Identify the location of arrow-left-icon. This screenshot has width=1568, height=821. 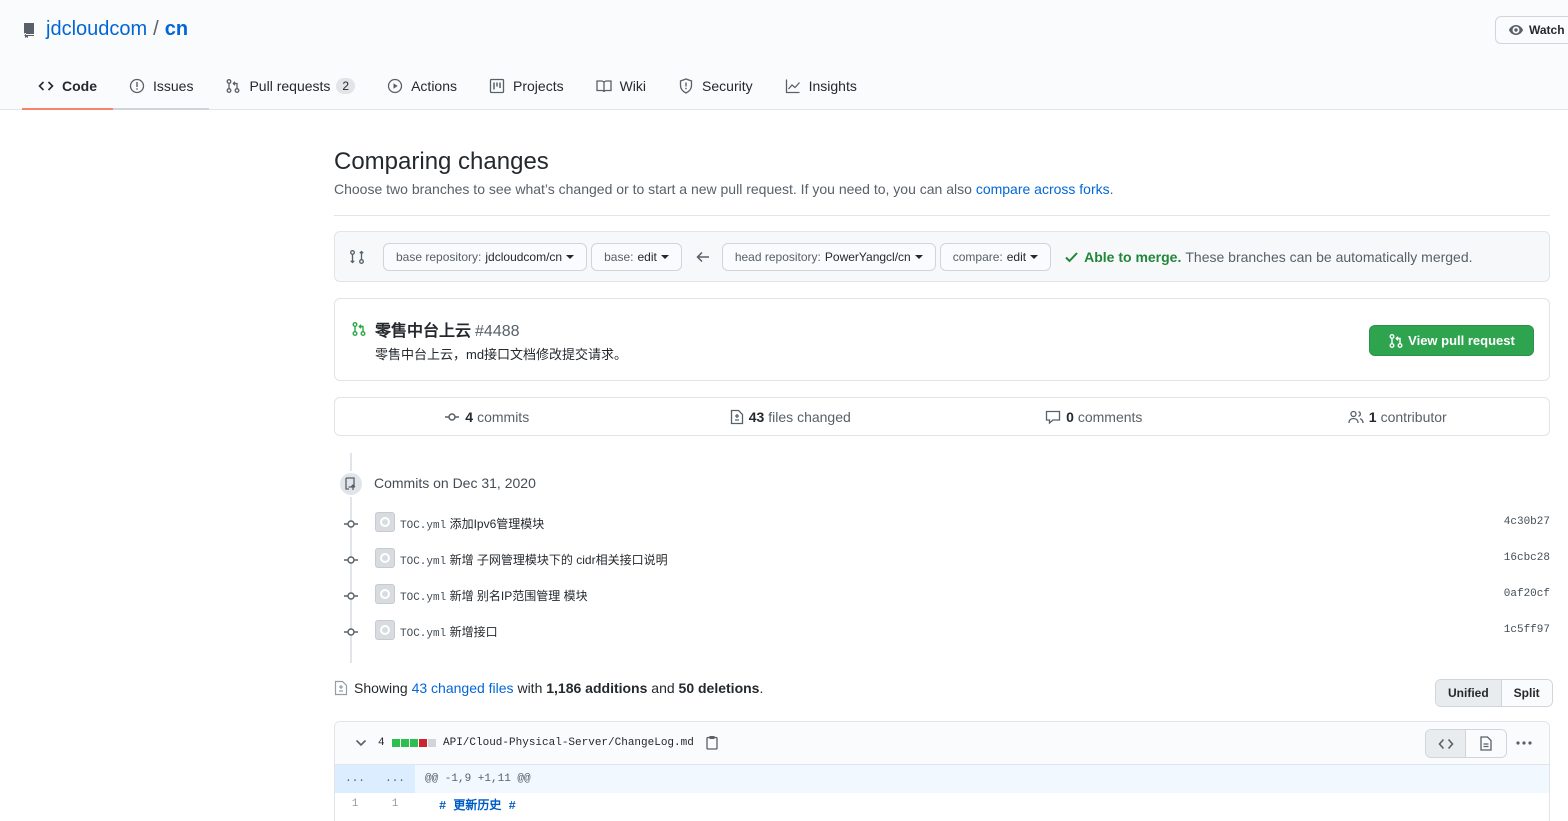
(703, 257).